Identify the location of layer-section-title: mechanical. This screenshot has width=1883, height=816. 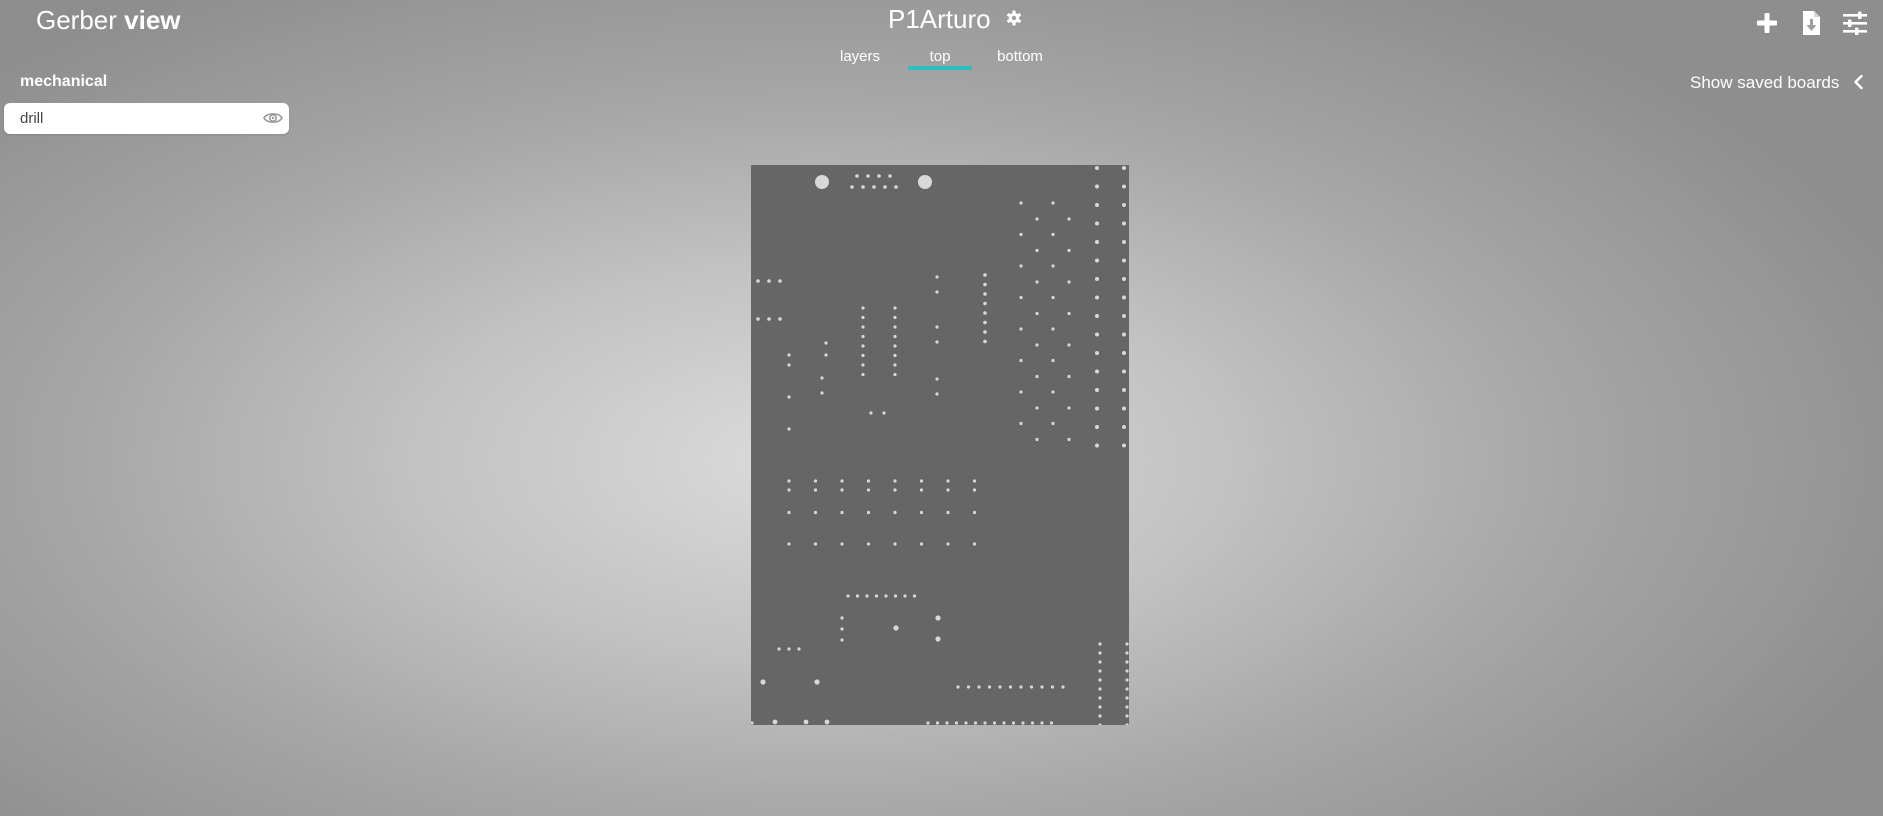
(64, 81).